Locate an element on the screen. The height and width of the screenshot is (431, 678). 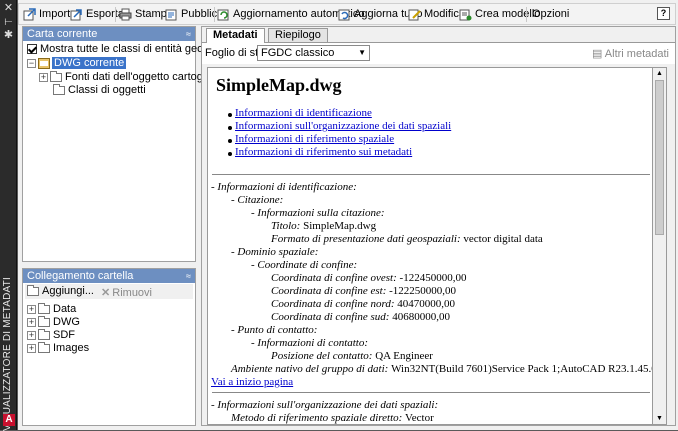
other-metadata-label: Altri metadati is located at coordinates (636, 54).